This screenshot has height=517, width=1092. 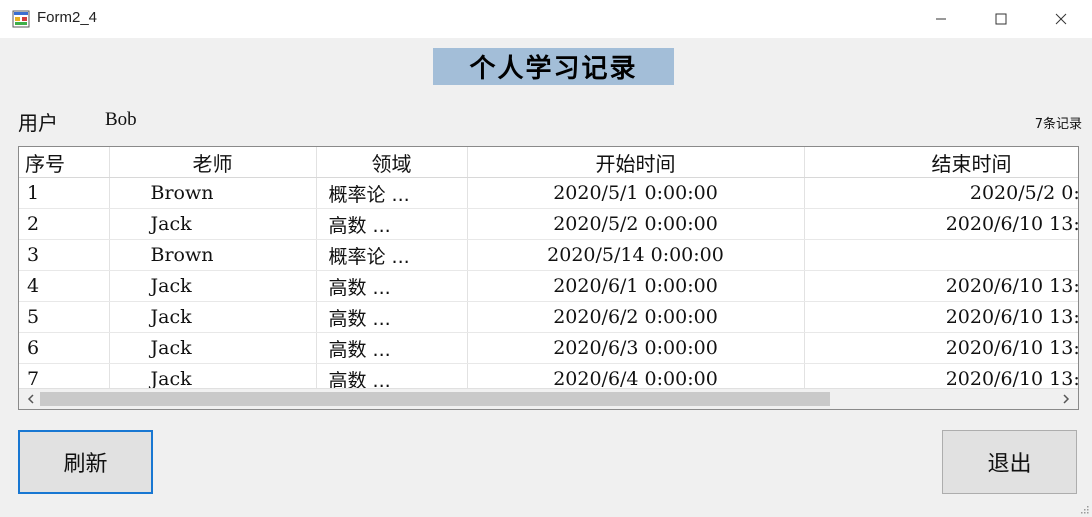 I want to click on chevron-right-icon, so click(x=1066, y=399).